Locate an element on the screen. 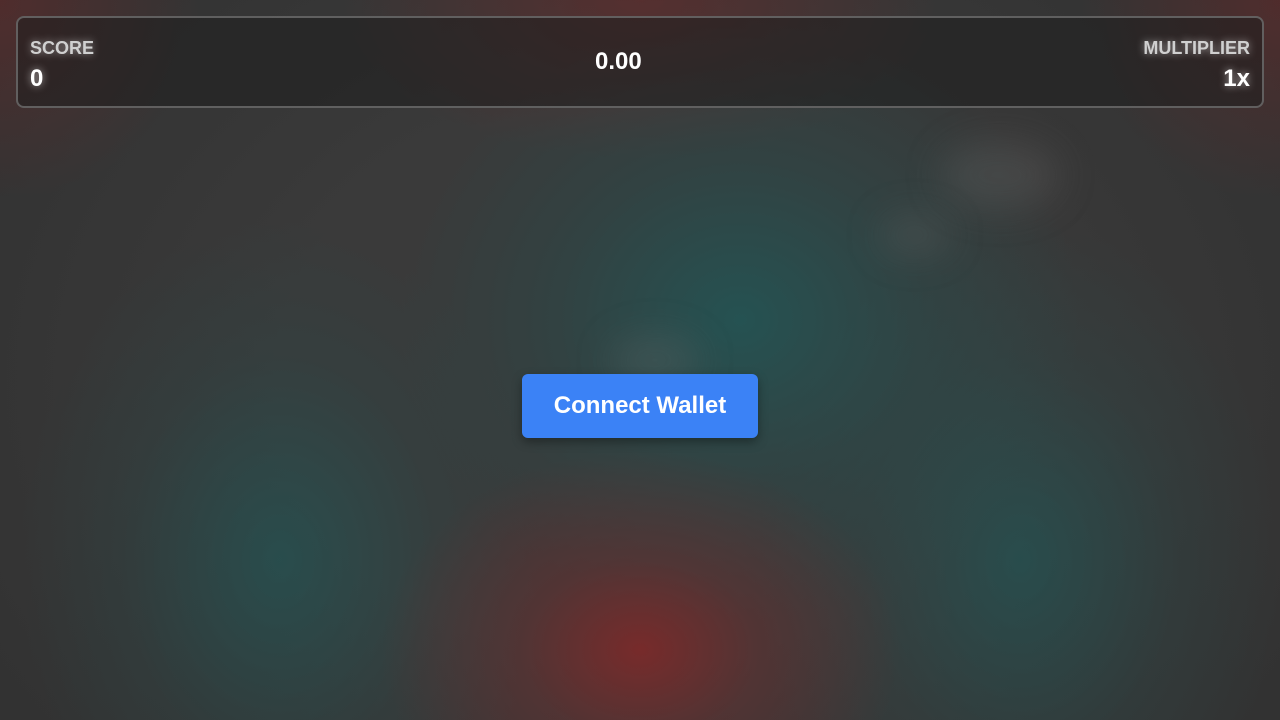 The image size is (1280, 720). hud-bar: SCORE 0 0.00 MULTIPLIER 1x is located at coordinates (640, 62).